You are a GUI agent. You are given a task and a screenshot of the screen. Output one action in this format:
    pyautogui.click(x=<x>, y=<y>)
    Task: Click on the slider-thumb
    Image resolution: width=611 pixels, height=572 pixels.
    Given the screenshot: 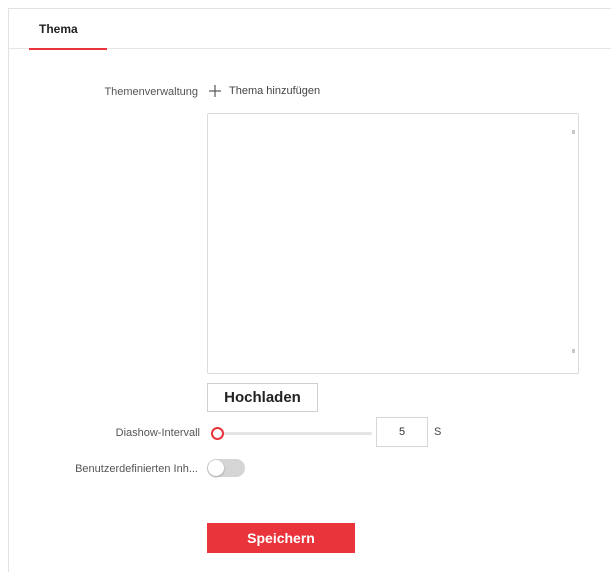 What is the action you would take?
    pyautogui.click(x=217, y=433)
    